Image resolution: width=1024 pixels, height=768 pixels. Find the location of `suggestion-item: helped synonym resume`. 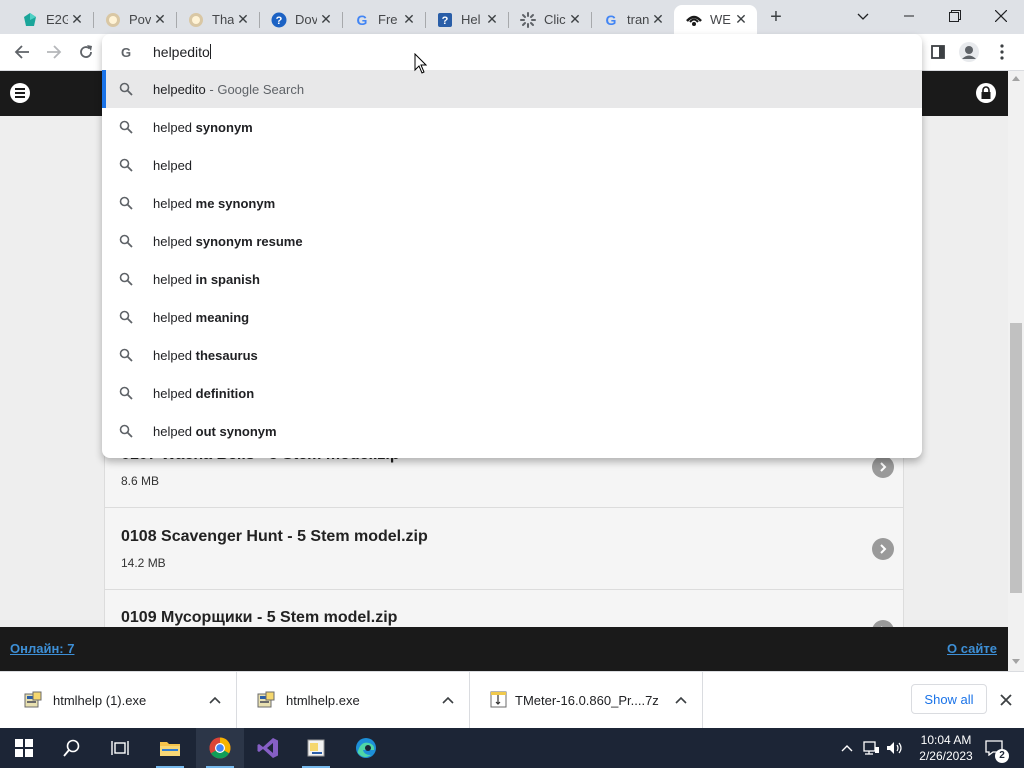

suggestion-item: helped synonym resume is located at coordinates (512, 241).